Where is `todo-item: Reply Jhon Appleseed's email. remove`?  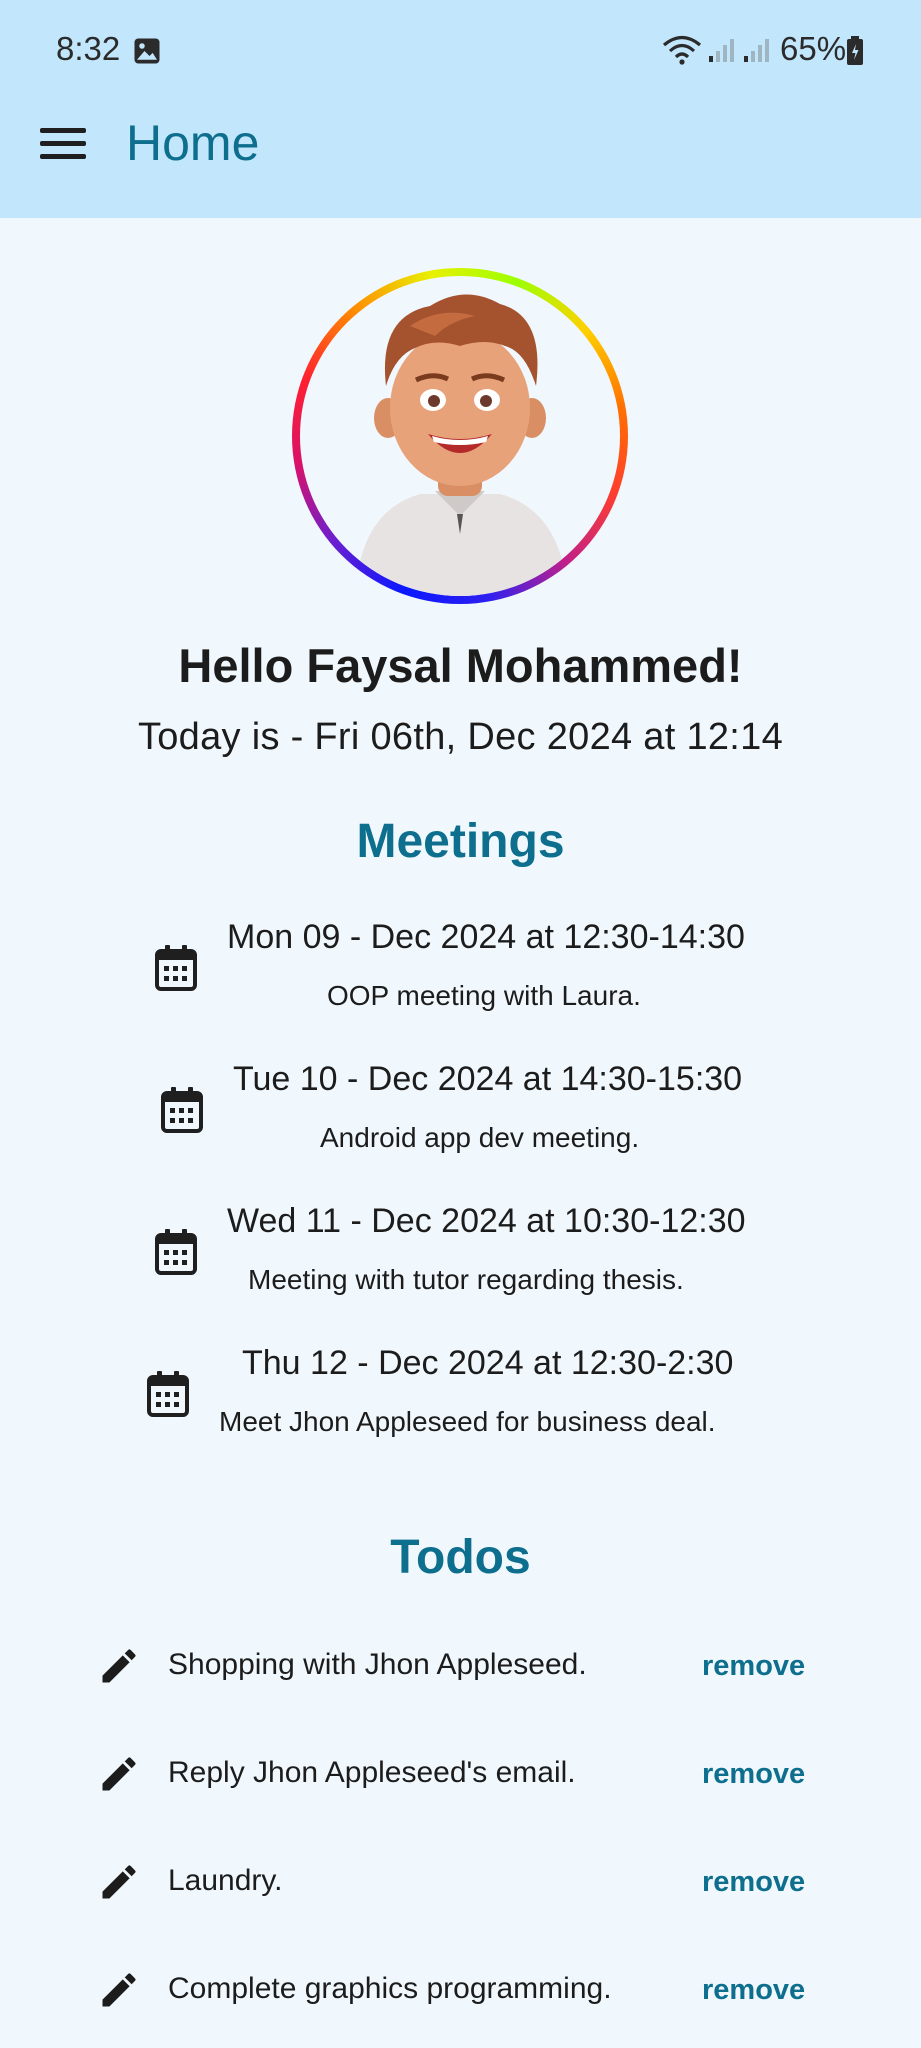
todo-item: Reply Jhon Appleseed's email. remove is located at coordinates (460, 1774).